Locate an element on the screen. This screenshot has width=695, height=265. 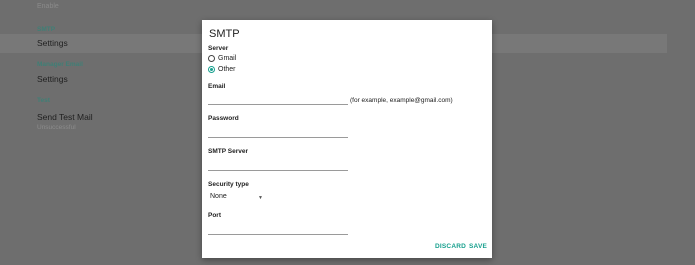
server-option-other: Other is located at coordinates (222, 69).